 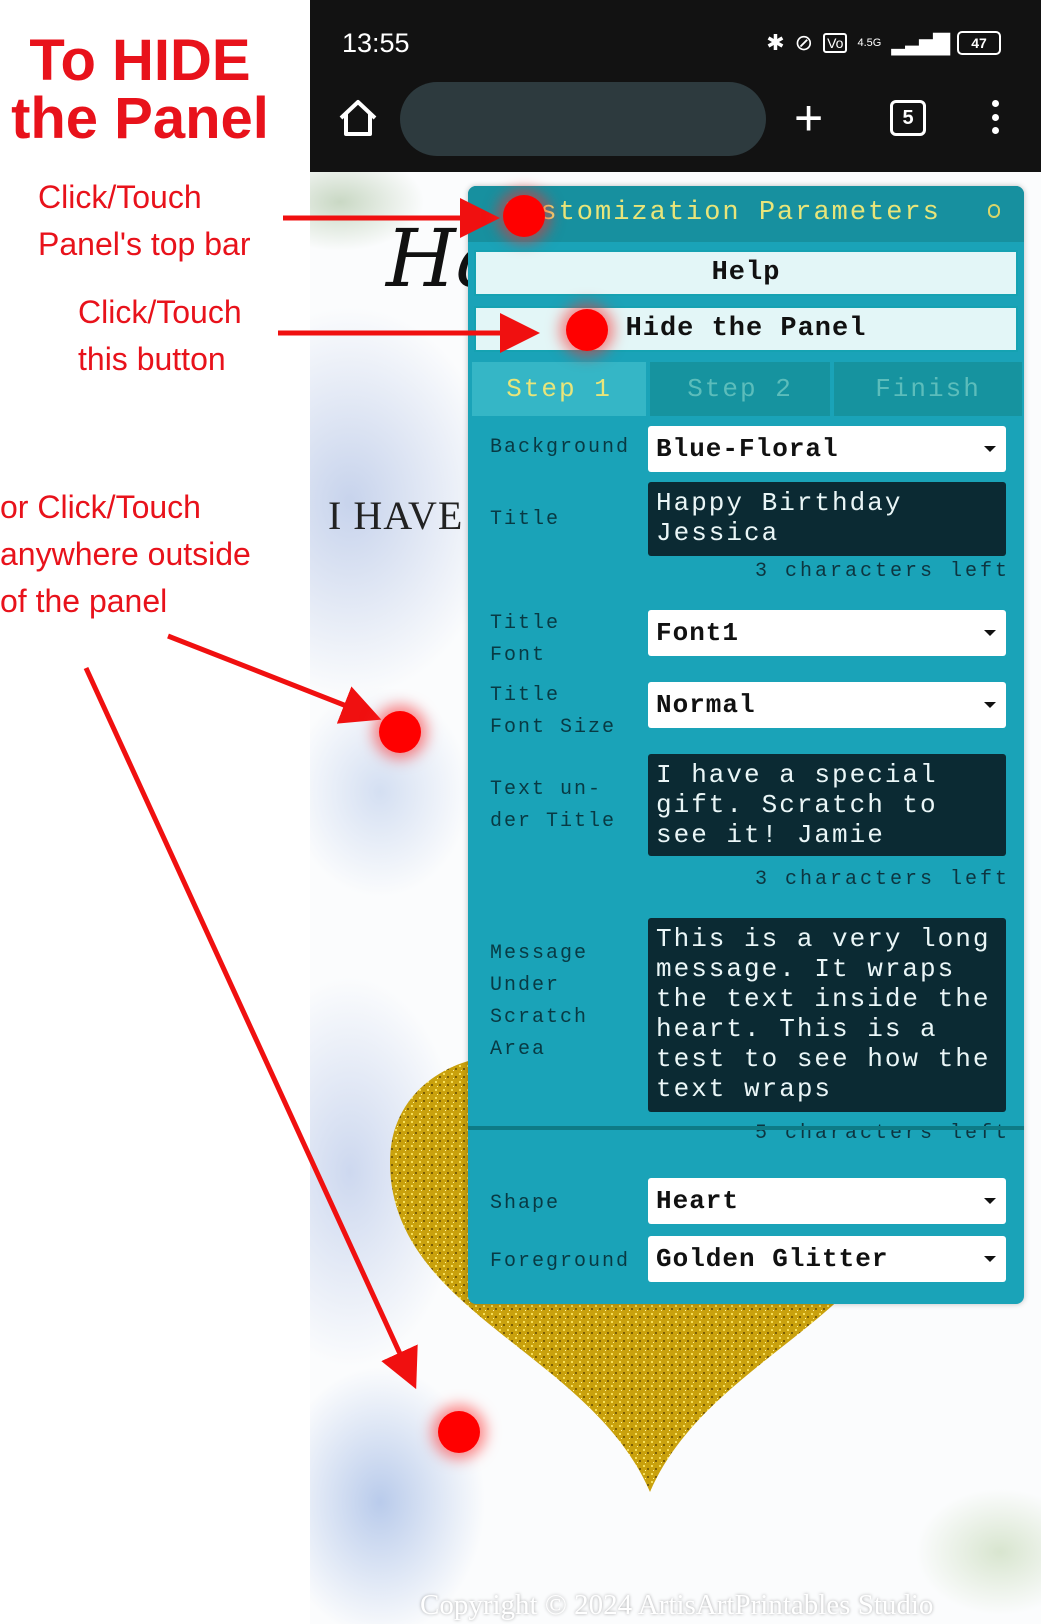 What do you see at coordinates (144, 220) in the screenshot?
I see `top-bar-hint: Click/Touch Panel's top bar` at bounding box center [144, 220].